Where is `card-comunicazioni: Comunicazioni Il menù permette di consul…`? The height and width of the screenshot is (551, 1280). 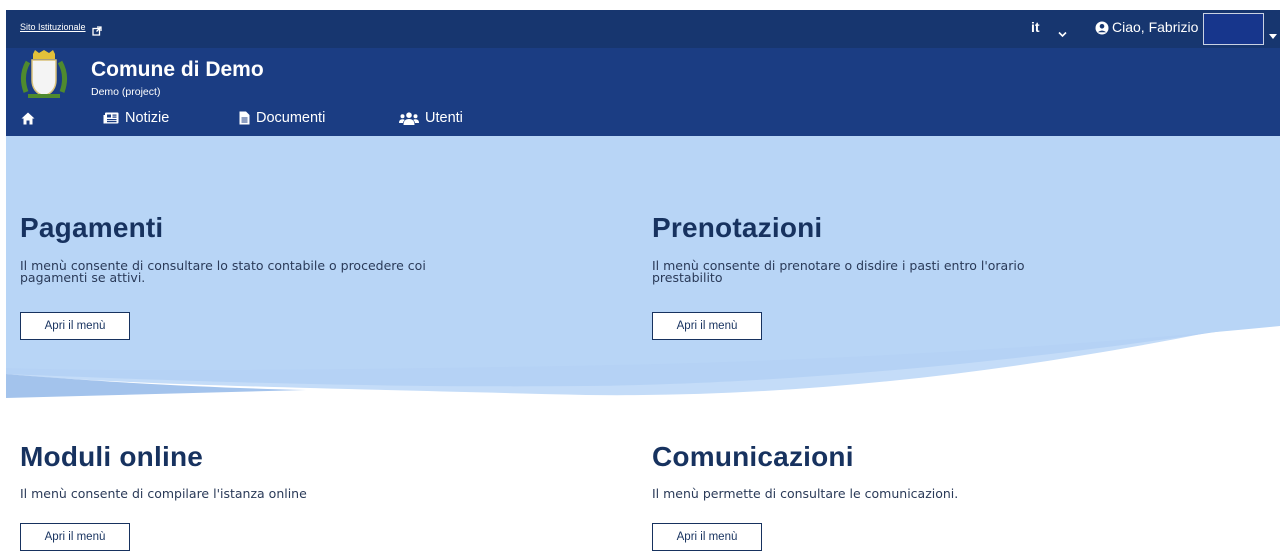
card-comunicazioni: Comunicazioni Il menù permette di consul… is located at coordinates (932, 496).